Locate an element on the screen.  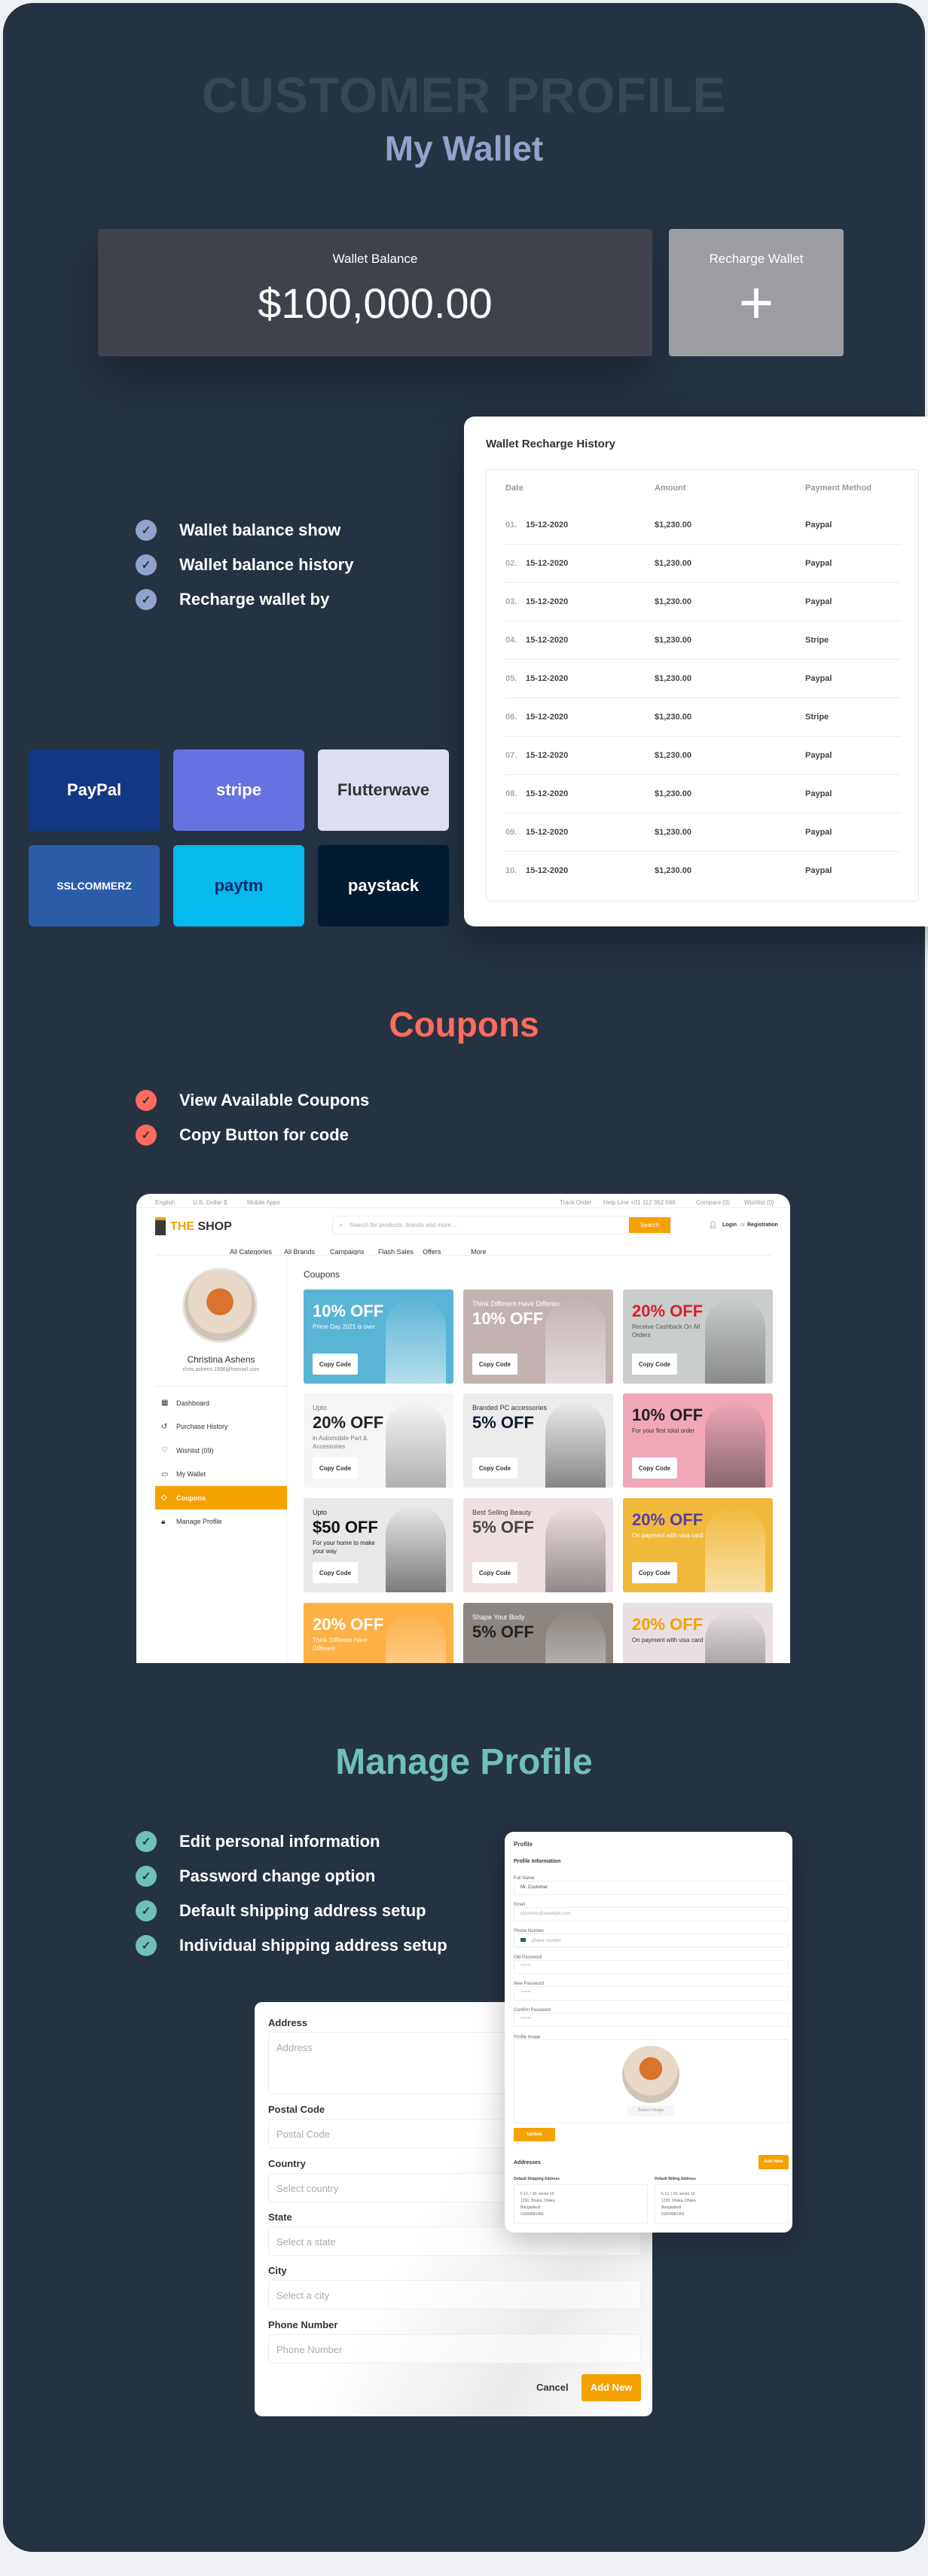
shipping-address-label: Default Shipping Address is located at coordinates (537, 2179).